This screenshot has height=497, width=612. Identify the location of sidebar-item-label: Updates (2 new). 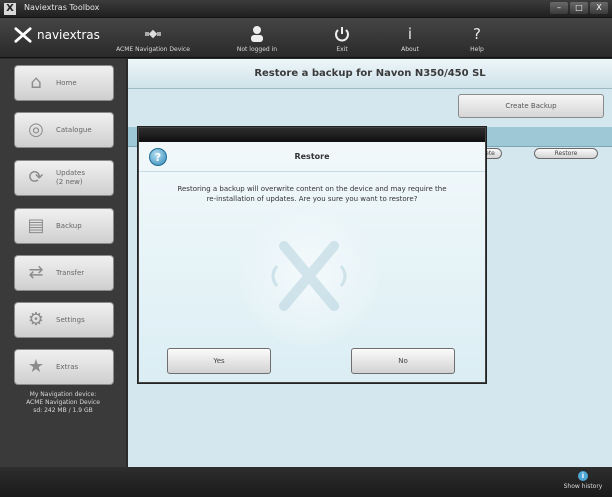
(70, 178).